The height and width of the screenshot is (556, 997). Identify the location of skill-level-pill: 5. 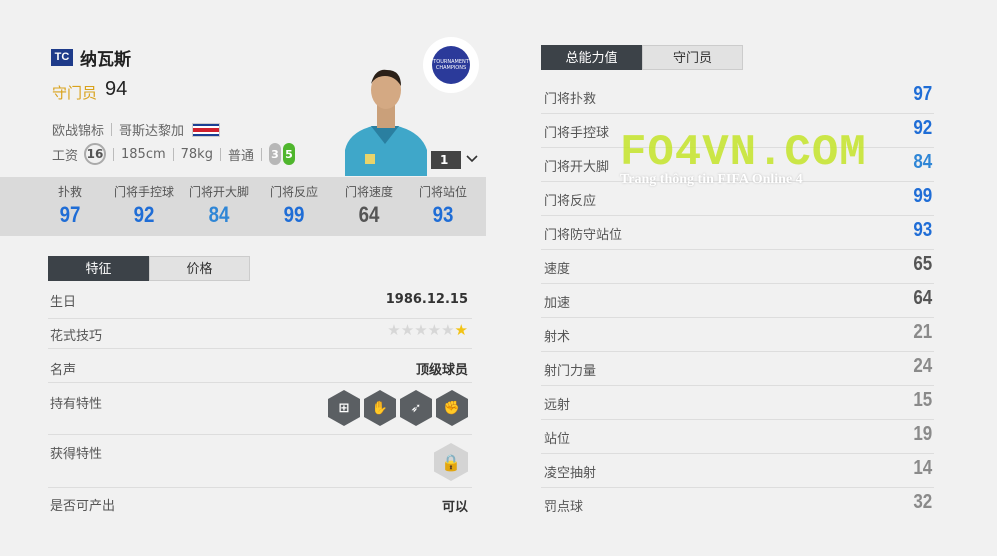
(288, 154).